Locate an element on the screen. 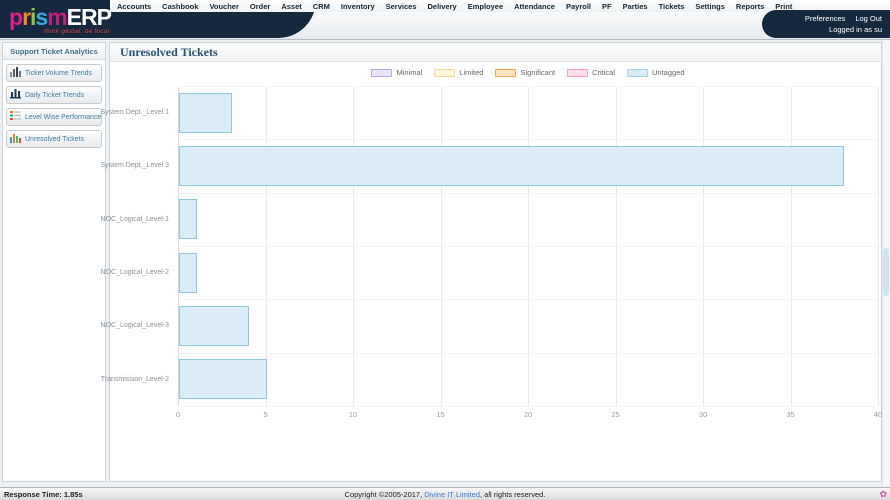 The image size is (890, 500). category-label: NOC_Logical_Level-1 is located at coordinates (134, 219).